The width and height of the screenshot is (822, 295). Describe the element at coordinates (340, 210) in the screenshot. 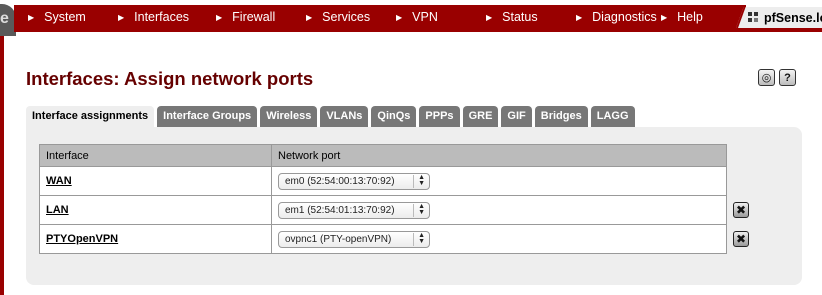

I see `select-value: em1 (52:54:01:13:70:92)` at that location.